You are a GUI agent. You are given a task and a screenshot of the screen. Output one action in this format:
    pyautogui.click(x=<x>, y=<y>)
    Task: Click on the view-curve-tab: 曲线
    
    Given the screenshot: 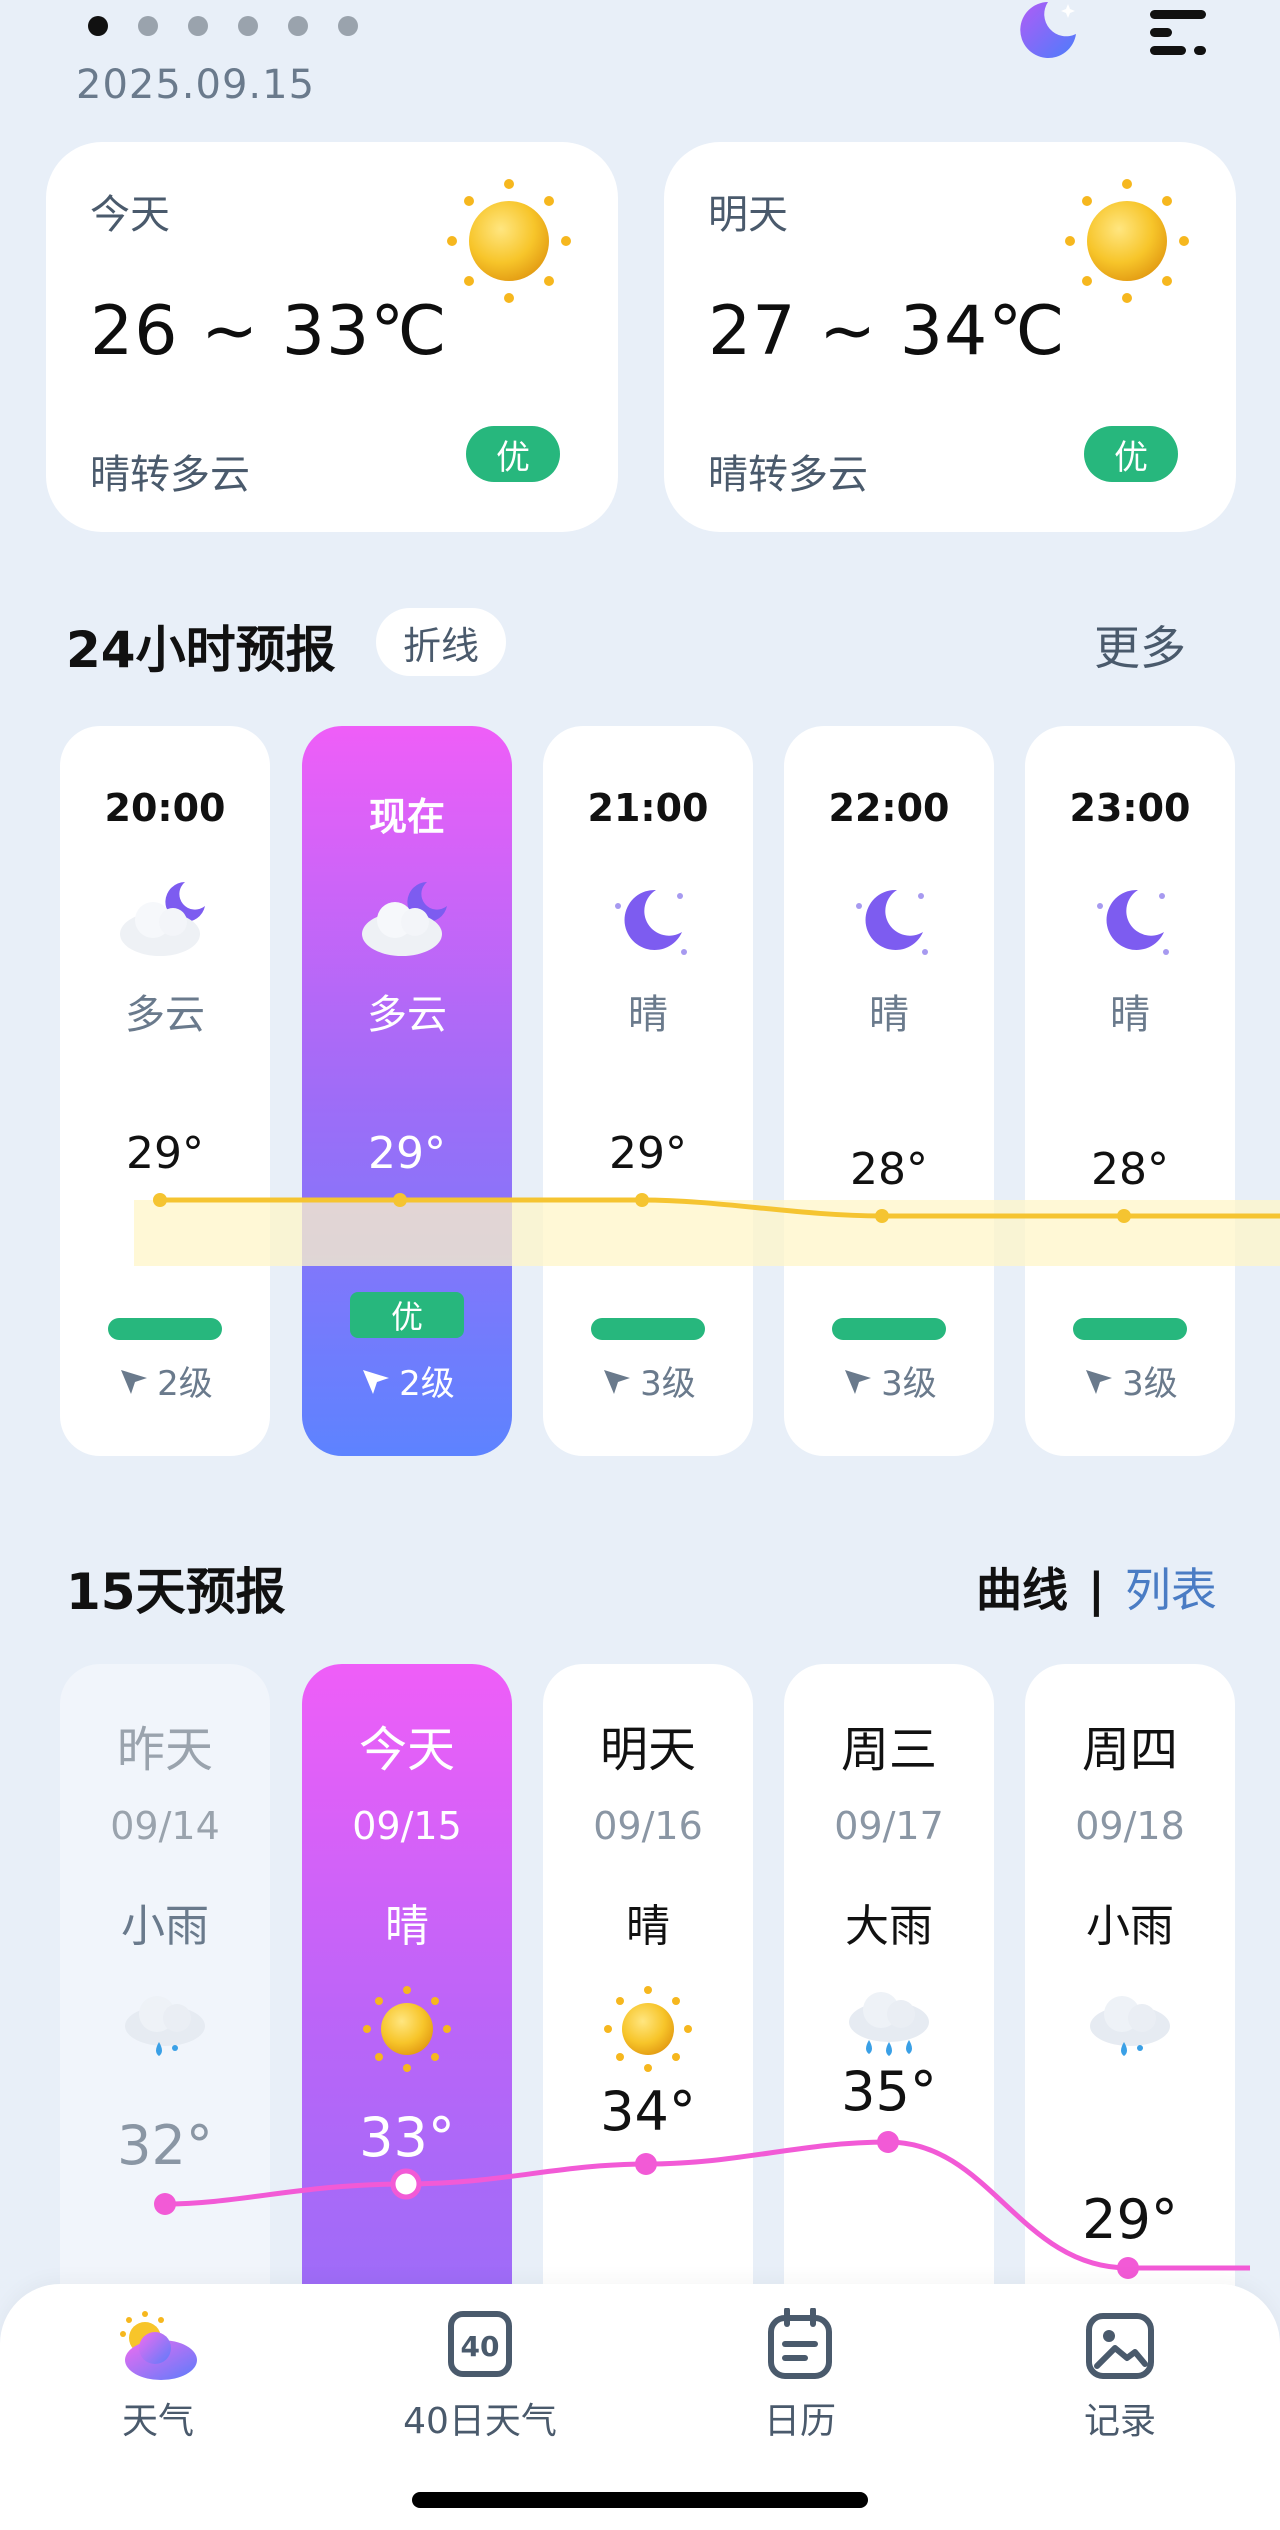 What is the action you would take?
    pyautogui.click(x=1022, y=1590)
    